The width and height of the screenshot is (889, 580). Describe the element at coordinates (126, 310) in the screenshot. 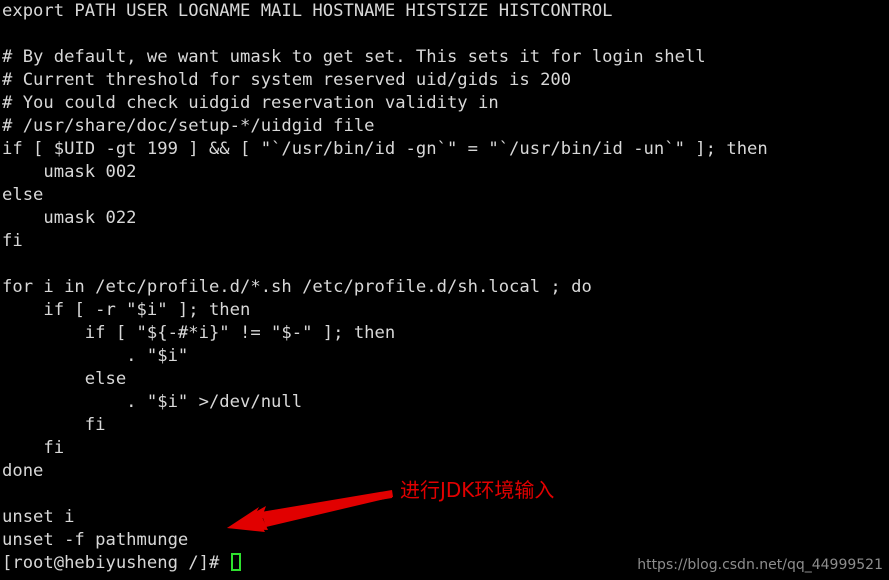

I see `terminal-line: if [ -r "$i" ]; then` at that location.